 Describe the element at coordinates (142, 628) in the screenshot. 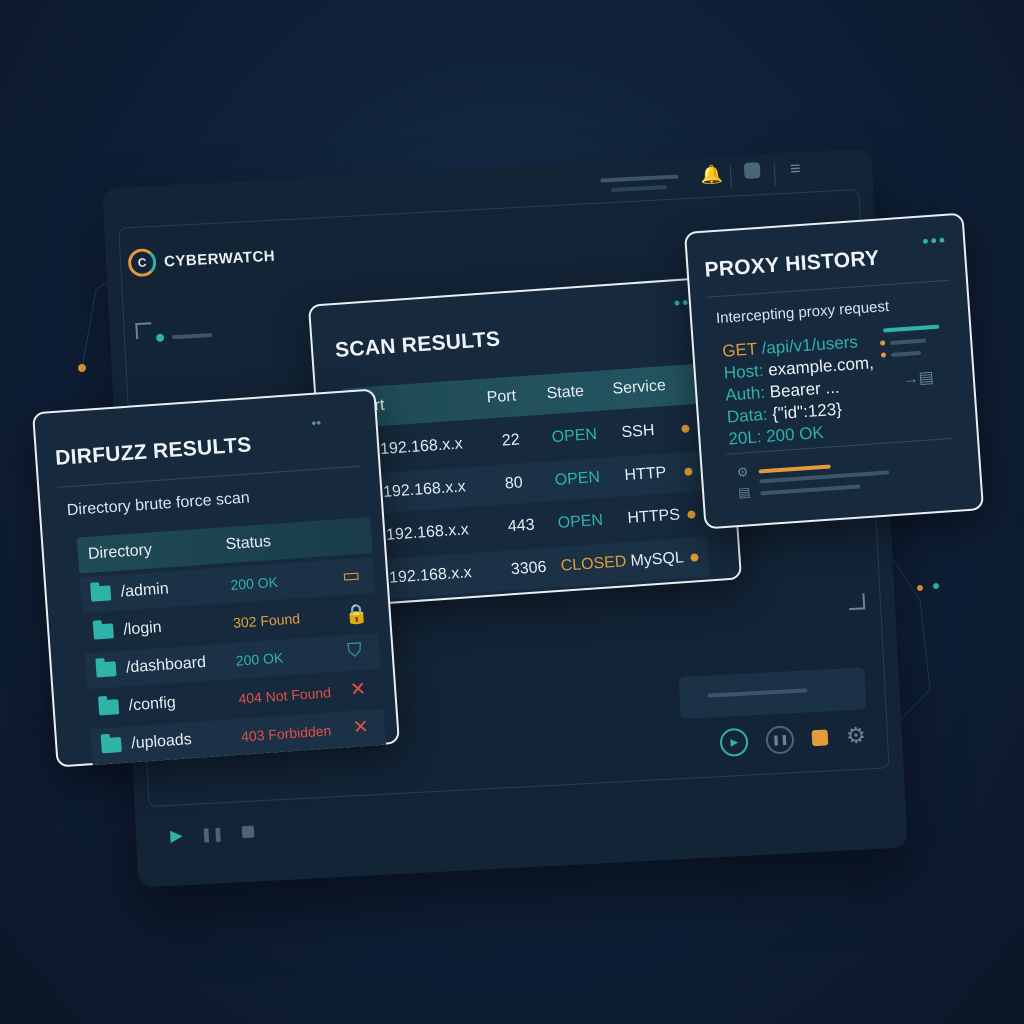

I see `directory-path: /login` at that location.